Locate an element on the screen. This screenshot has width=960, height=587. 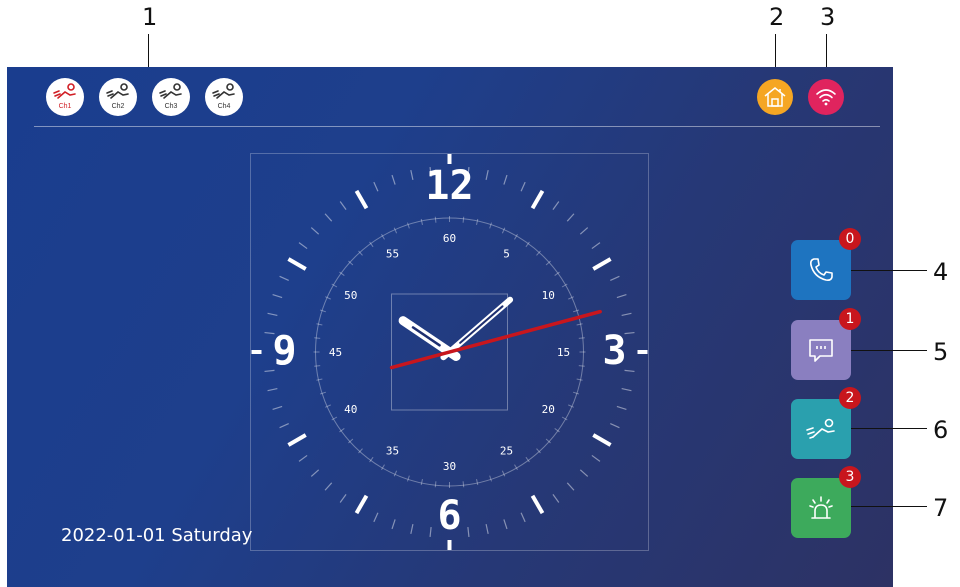
channel-ch4: Ch4 is located at coordinates (224, 97).